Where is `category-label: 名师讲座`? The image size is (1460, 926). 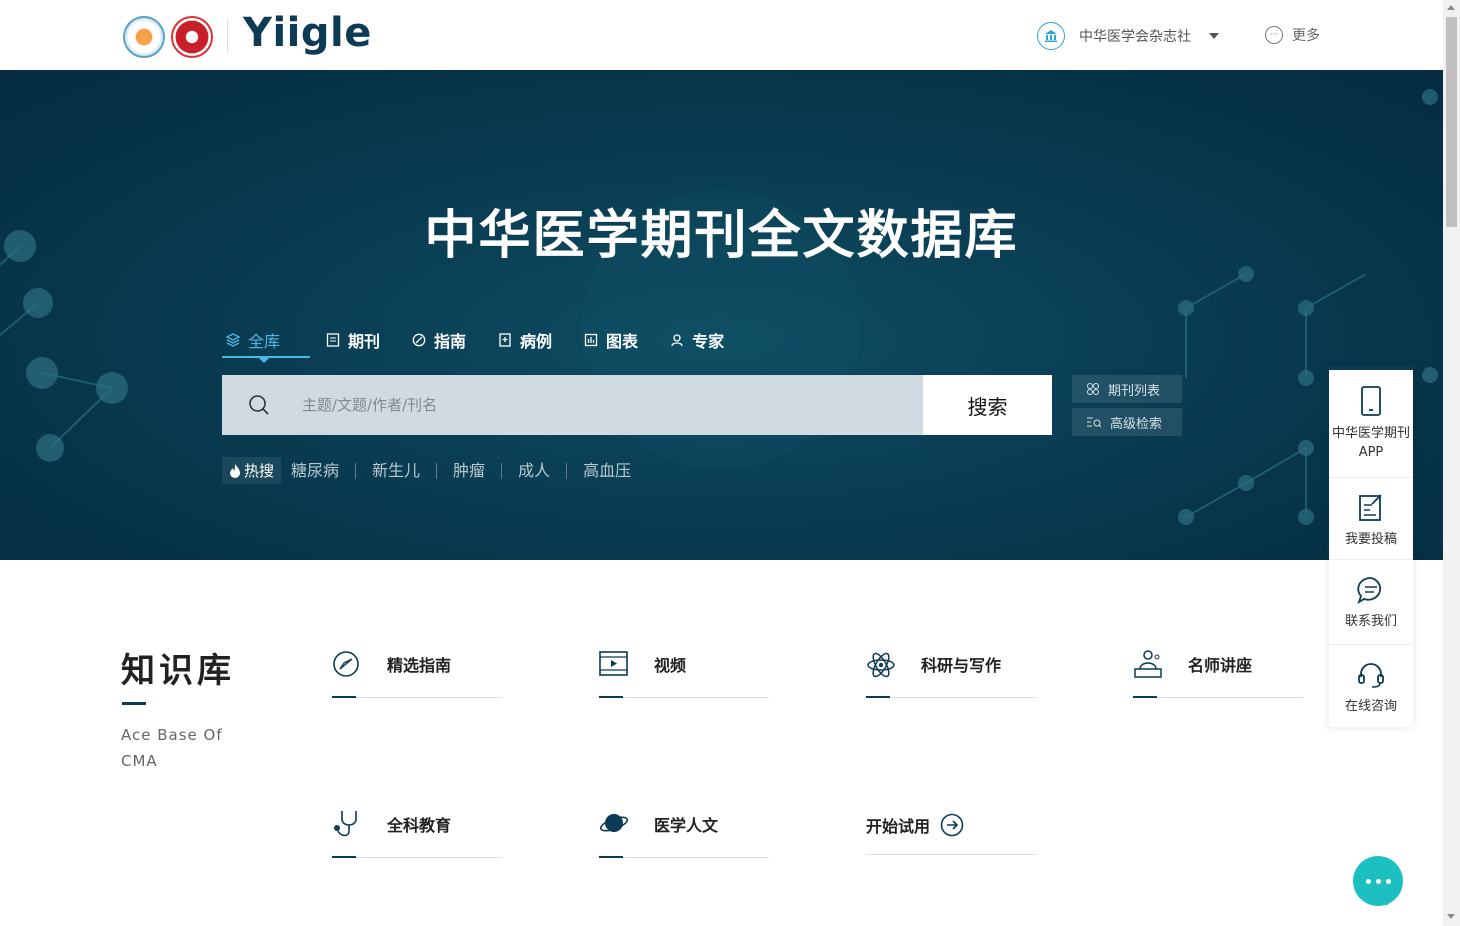 category-label: 名师讲座 is located at coordinates (1220, 665).